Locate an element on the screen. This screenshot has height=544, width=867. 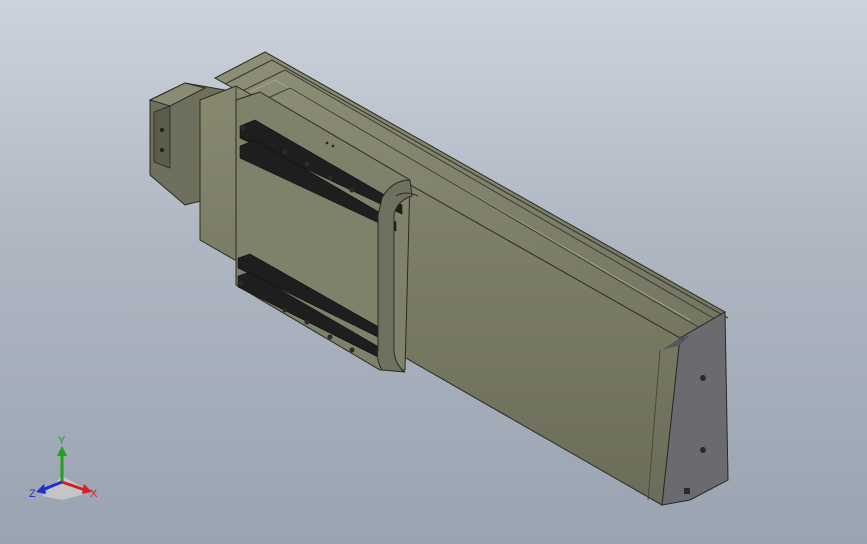
axis-triad: Y X Z is located at coordinates (63, 467).